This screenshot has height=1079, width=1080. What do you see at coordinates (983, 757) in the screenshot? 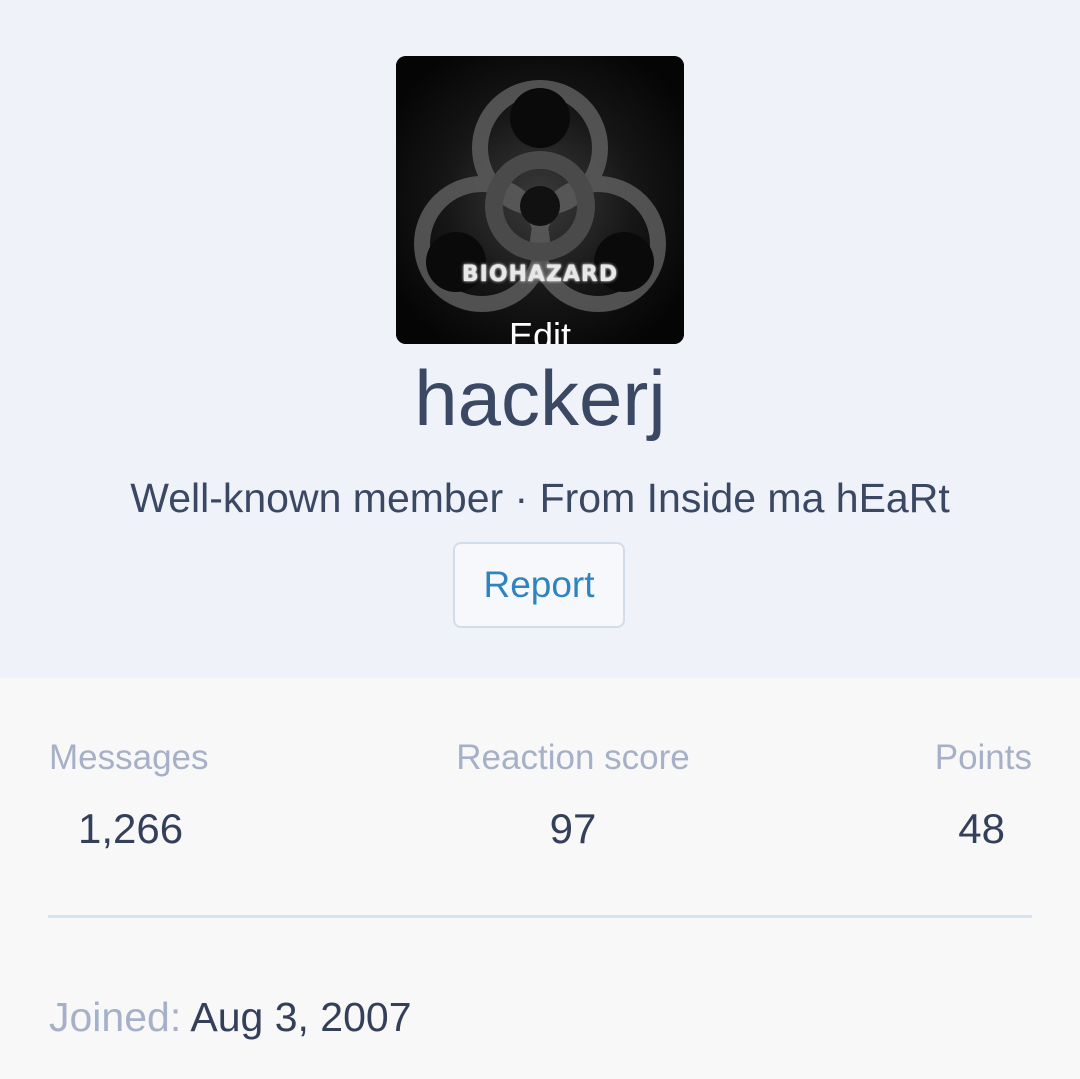
I see `stat-label: Points` at bounding box center [983, 757].